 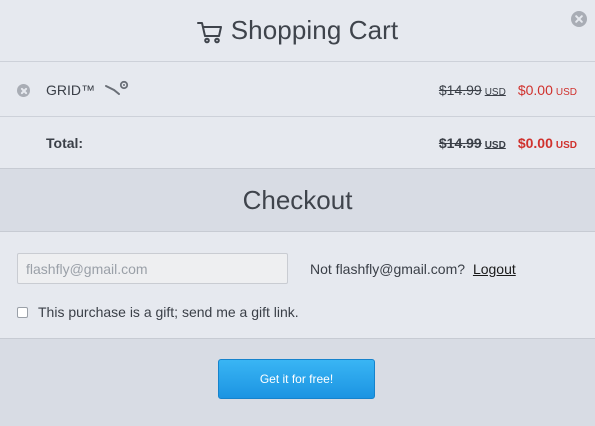 I want to click on cart-header: Shopping Cart, so click(x=297, y=31).